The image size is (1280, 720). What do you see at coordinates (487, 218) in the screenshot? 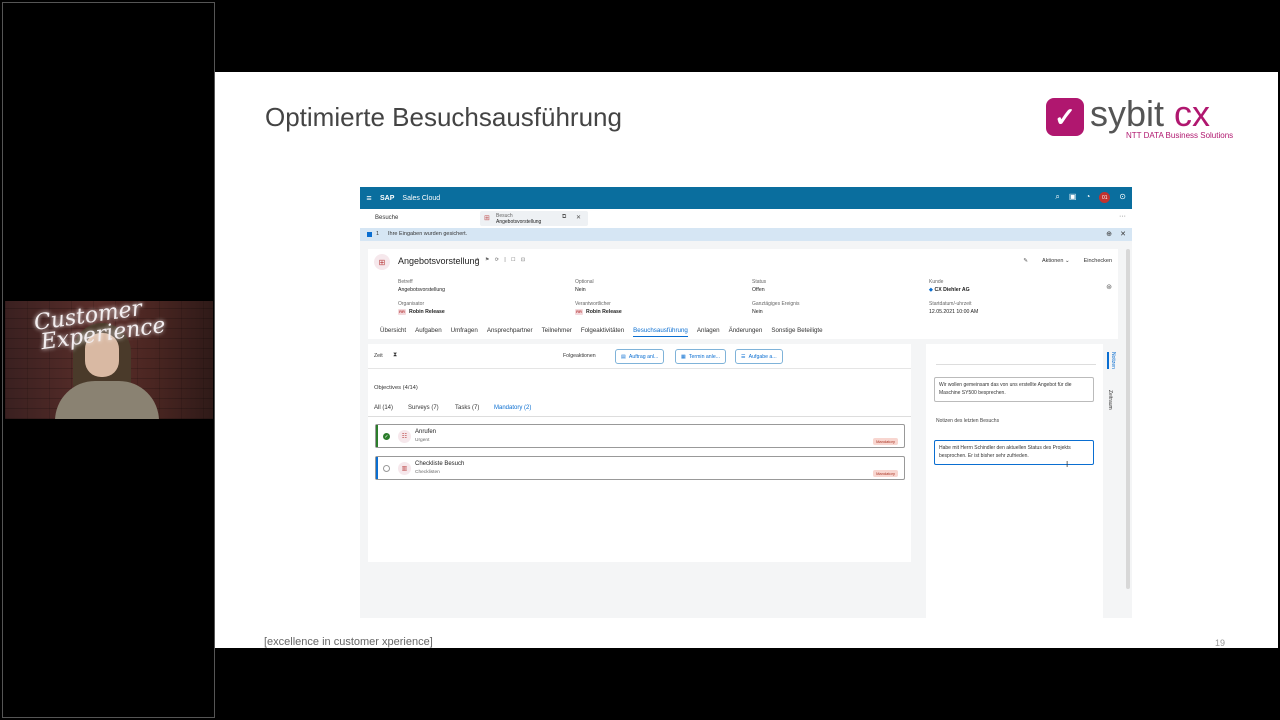
I see `visit-icon: ⊞` at bounding box center [487, 218].